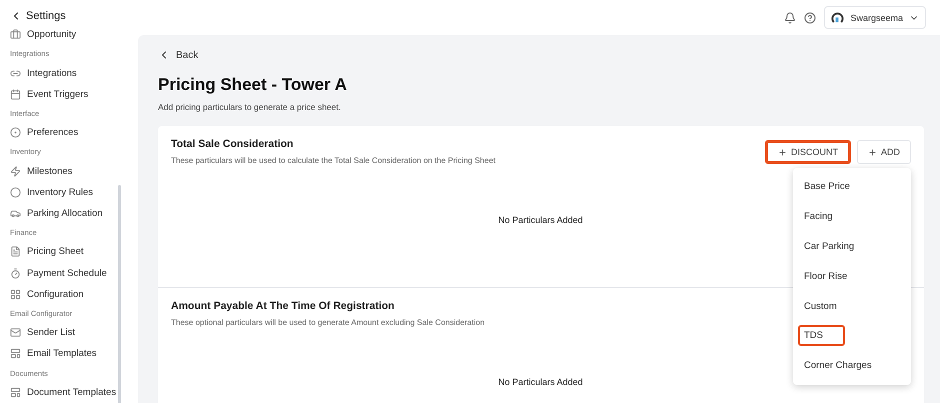  What do you see at coordinates (883, 152) in the screenshot?
I see `add-button: ADD` at bounding box center [883, 152].